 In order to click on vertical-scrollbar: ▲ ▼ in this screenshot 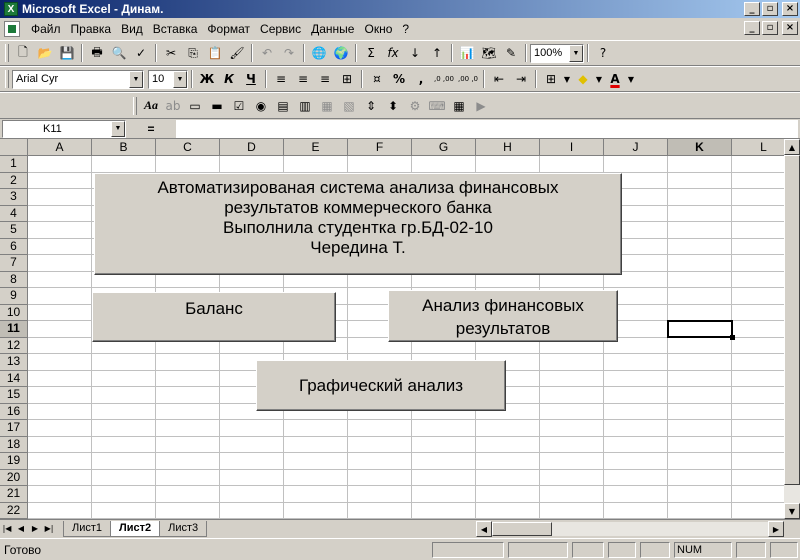, I will do `click(792, 329)`.